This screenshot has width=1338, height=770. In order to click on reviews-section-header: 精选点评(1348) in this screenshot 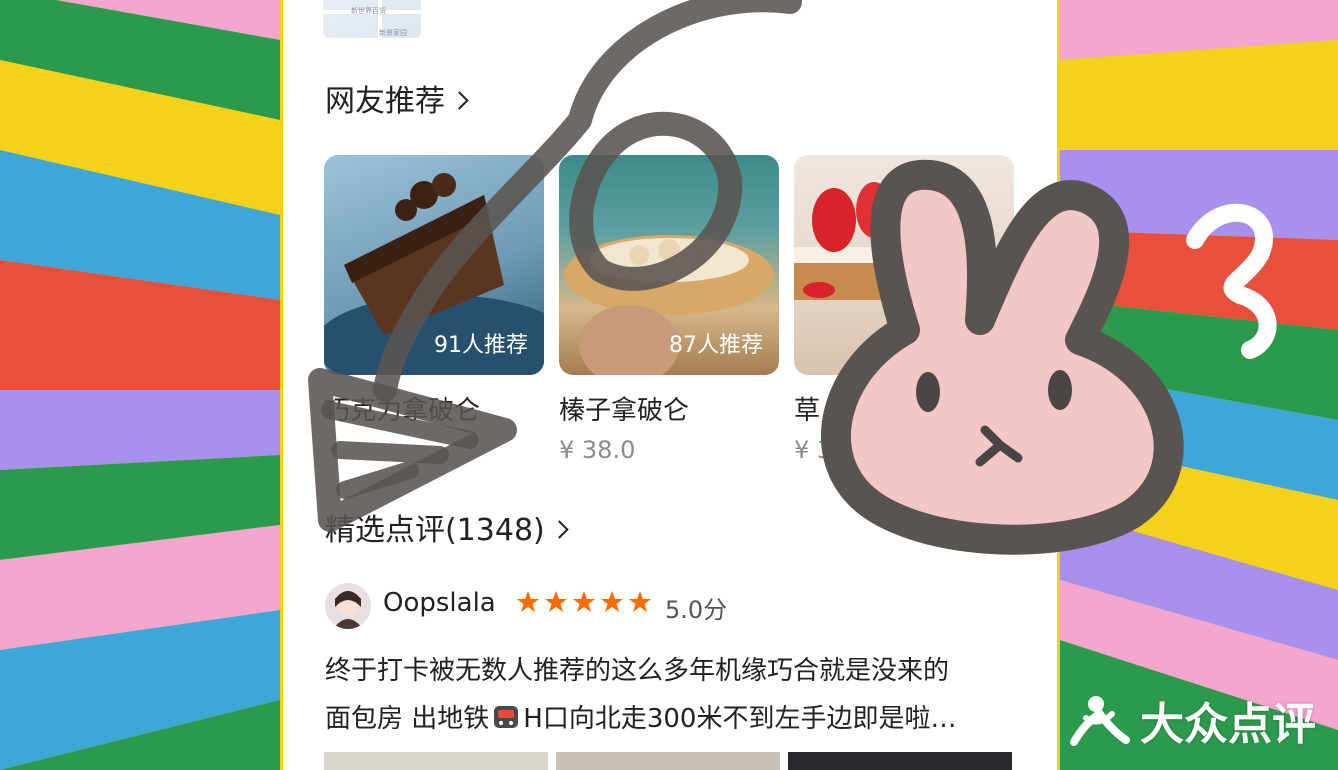, I will do `click(447, 527)`.